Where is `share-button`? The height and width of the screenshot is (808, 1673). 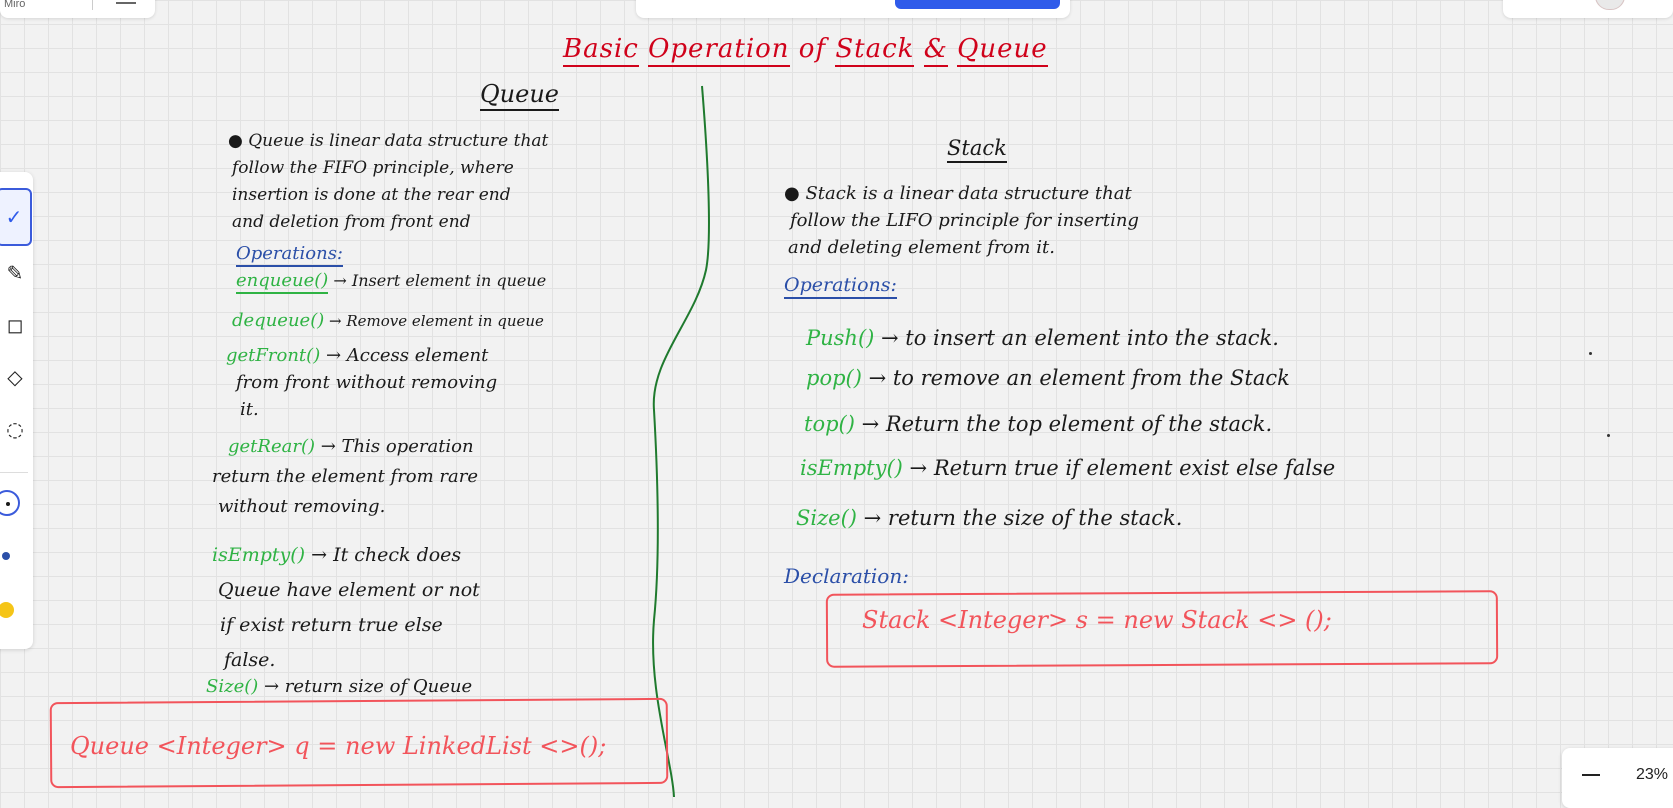
share-button is located at coordinates (977, 4).